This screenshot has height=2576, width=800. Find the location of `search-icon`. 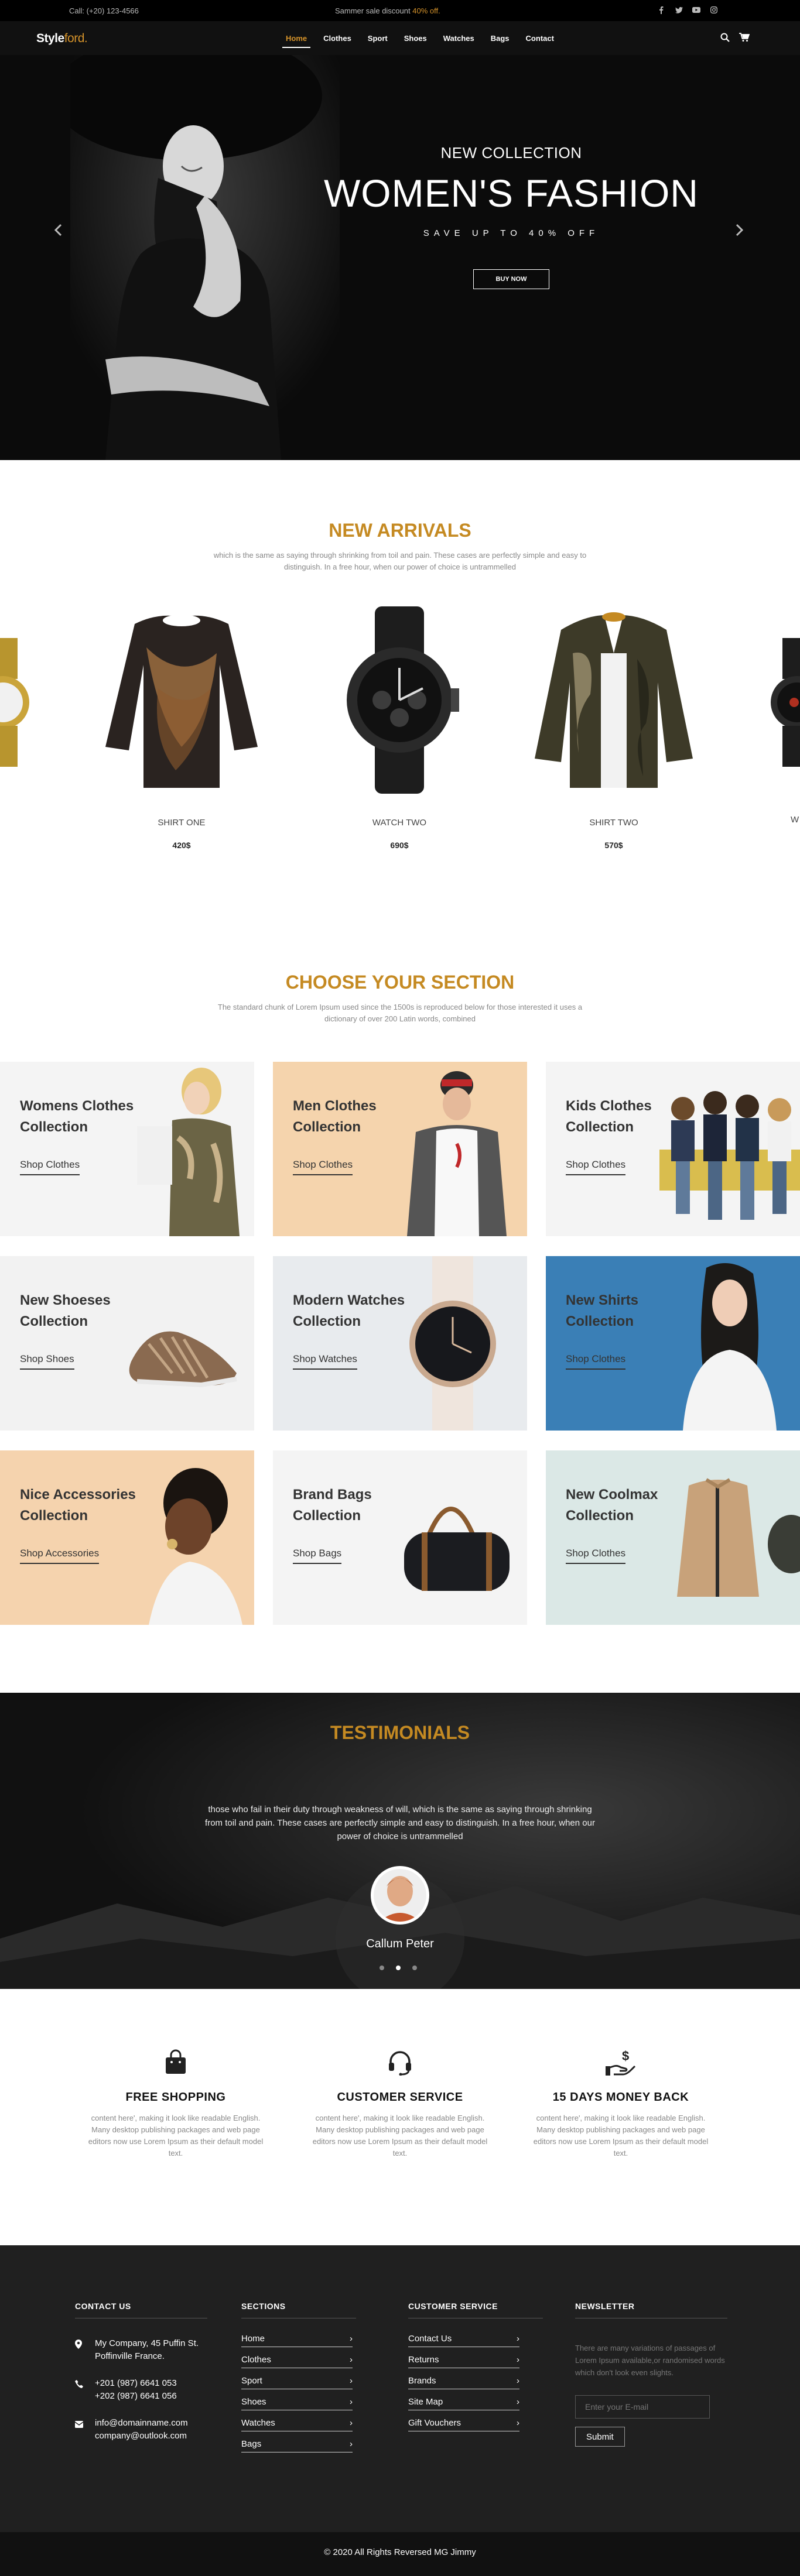

search-icon is located at coordinates (725, 39).